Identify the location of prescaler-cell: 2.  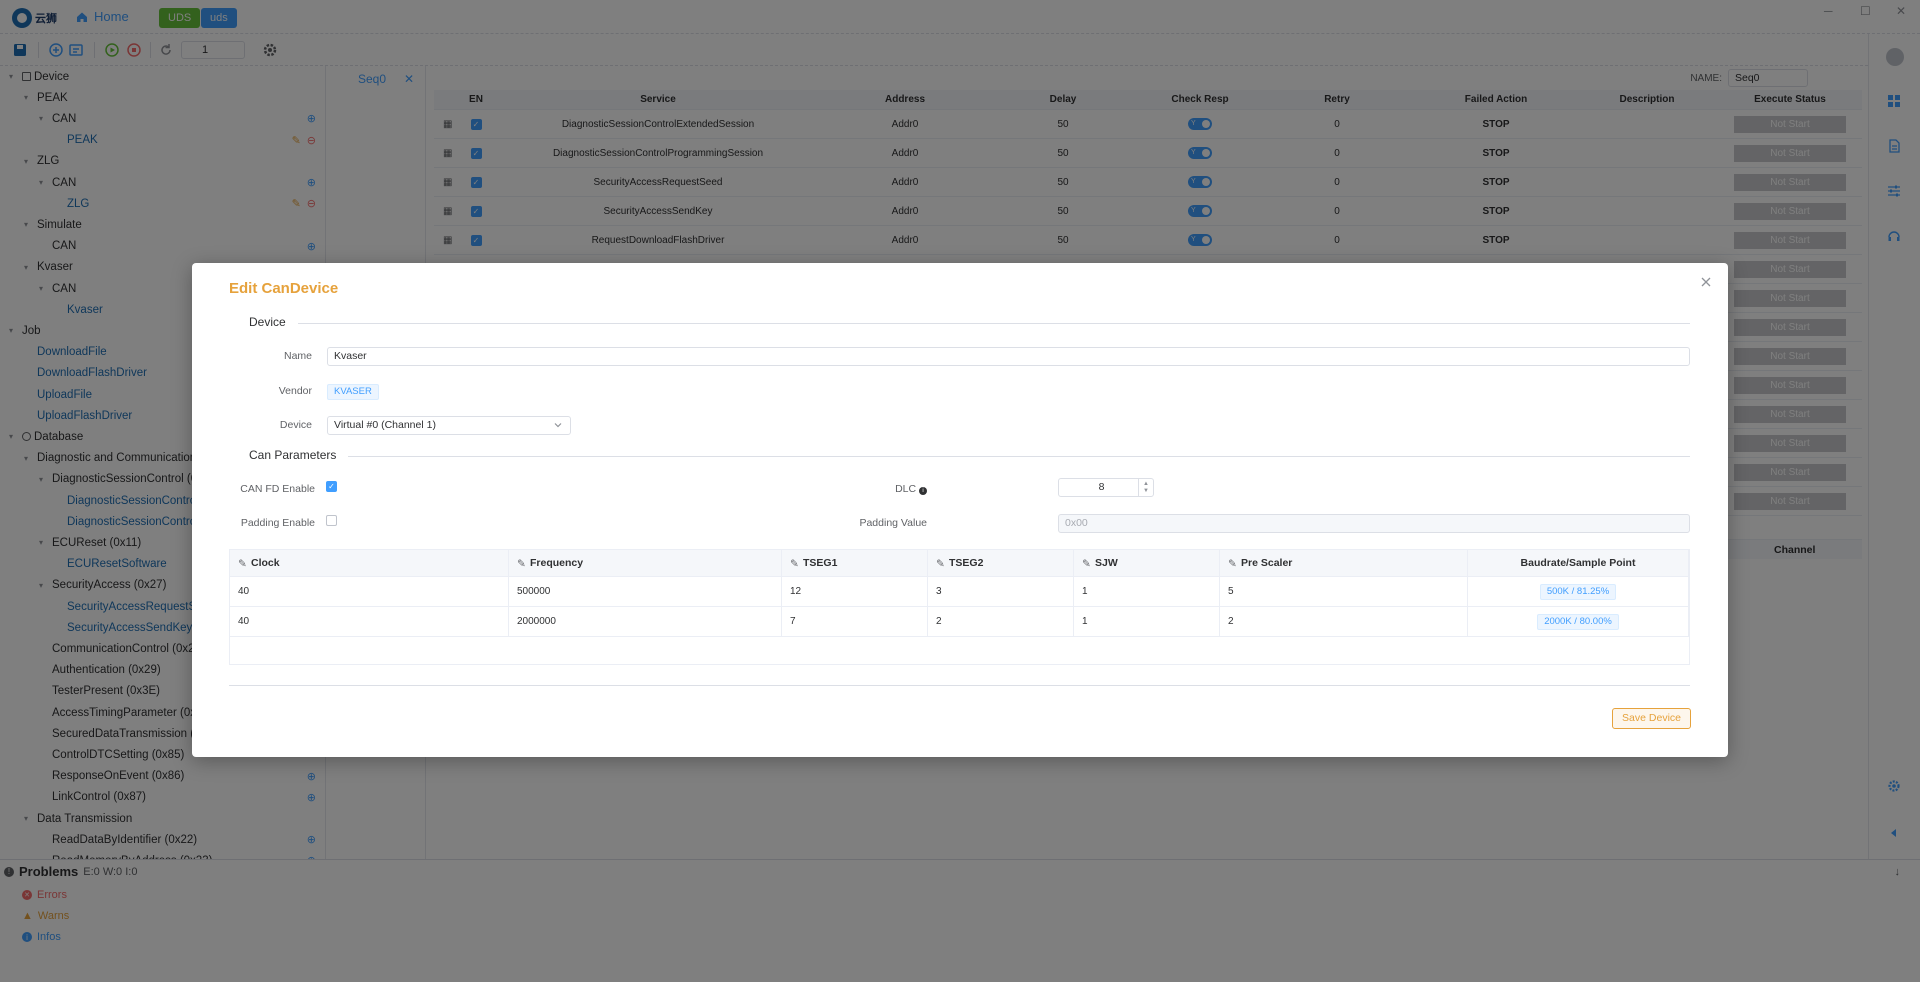
(1344, 621).